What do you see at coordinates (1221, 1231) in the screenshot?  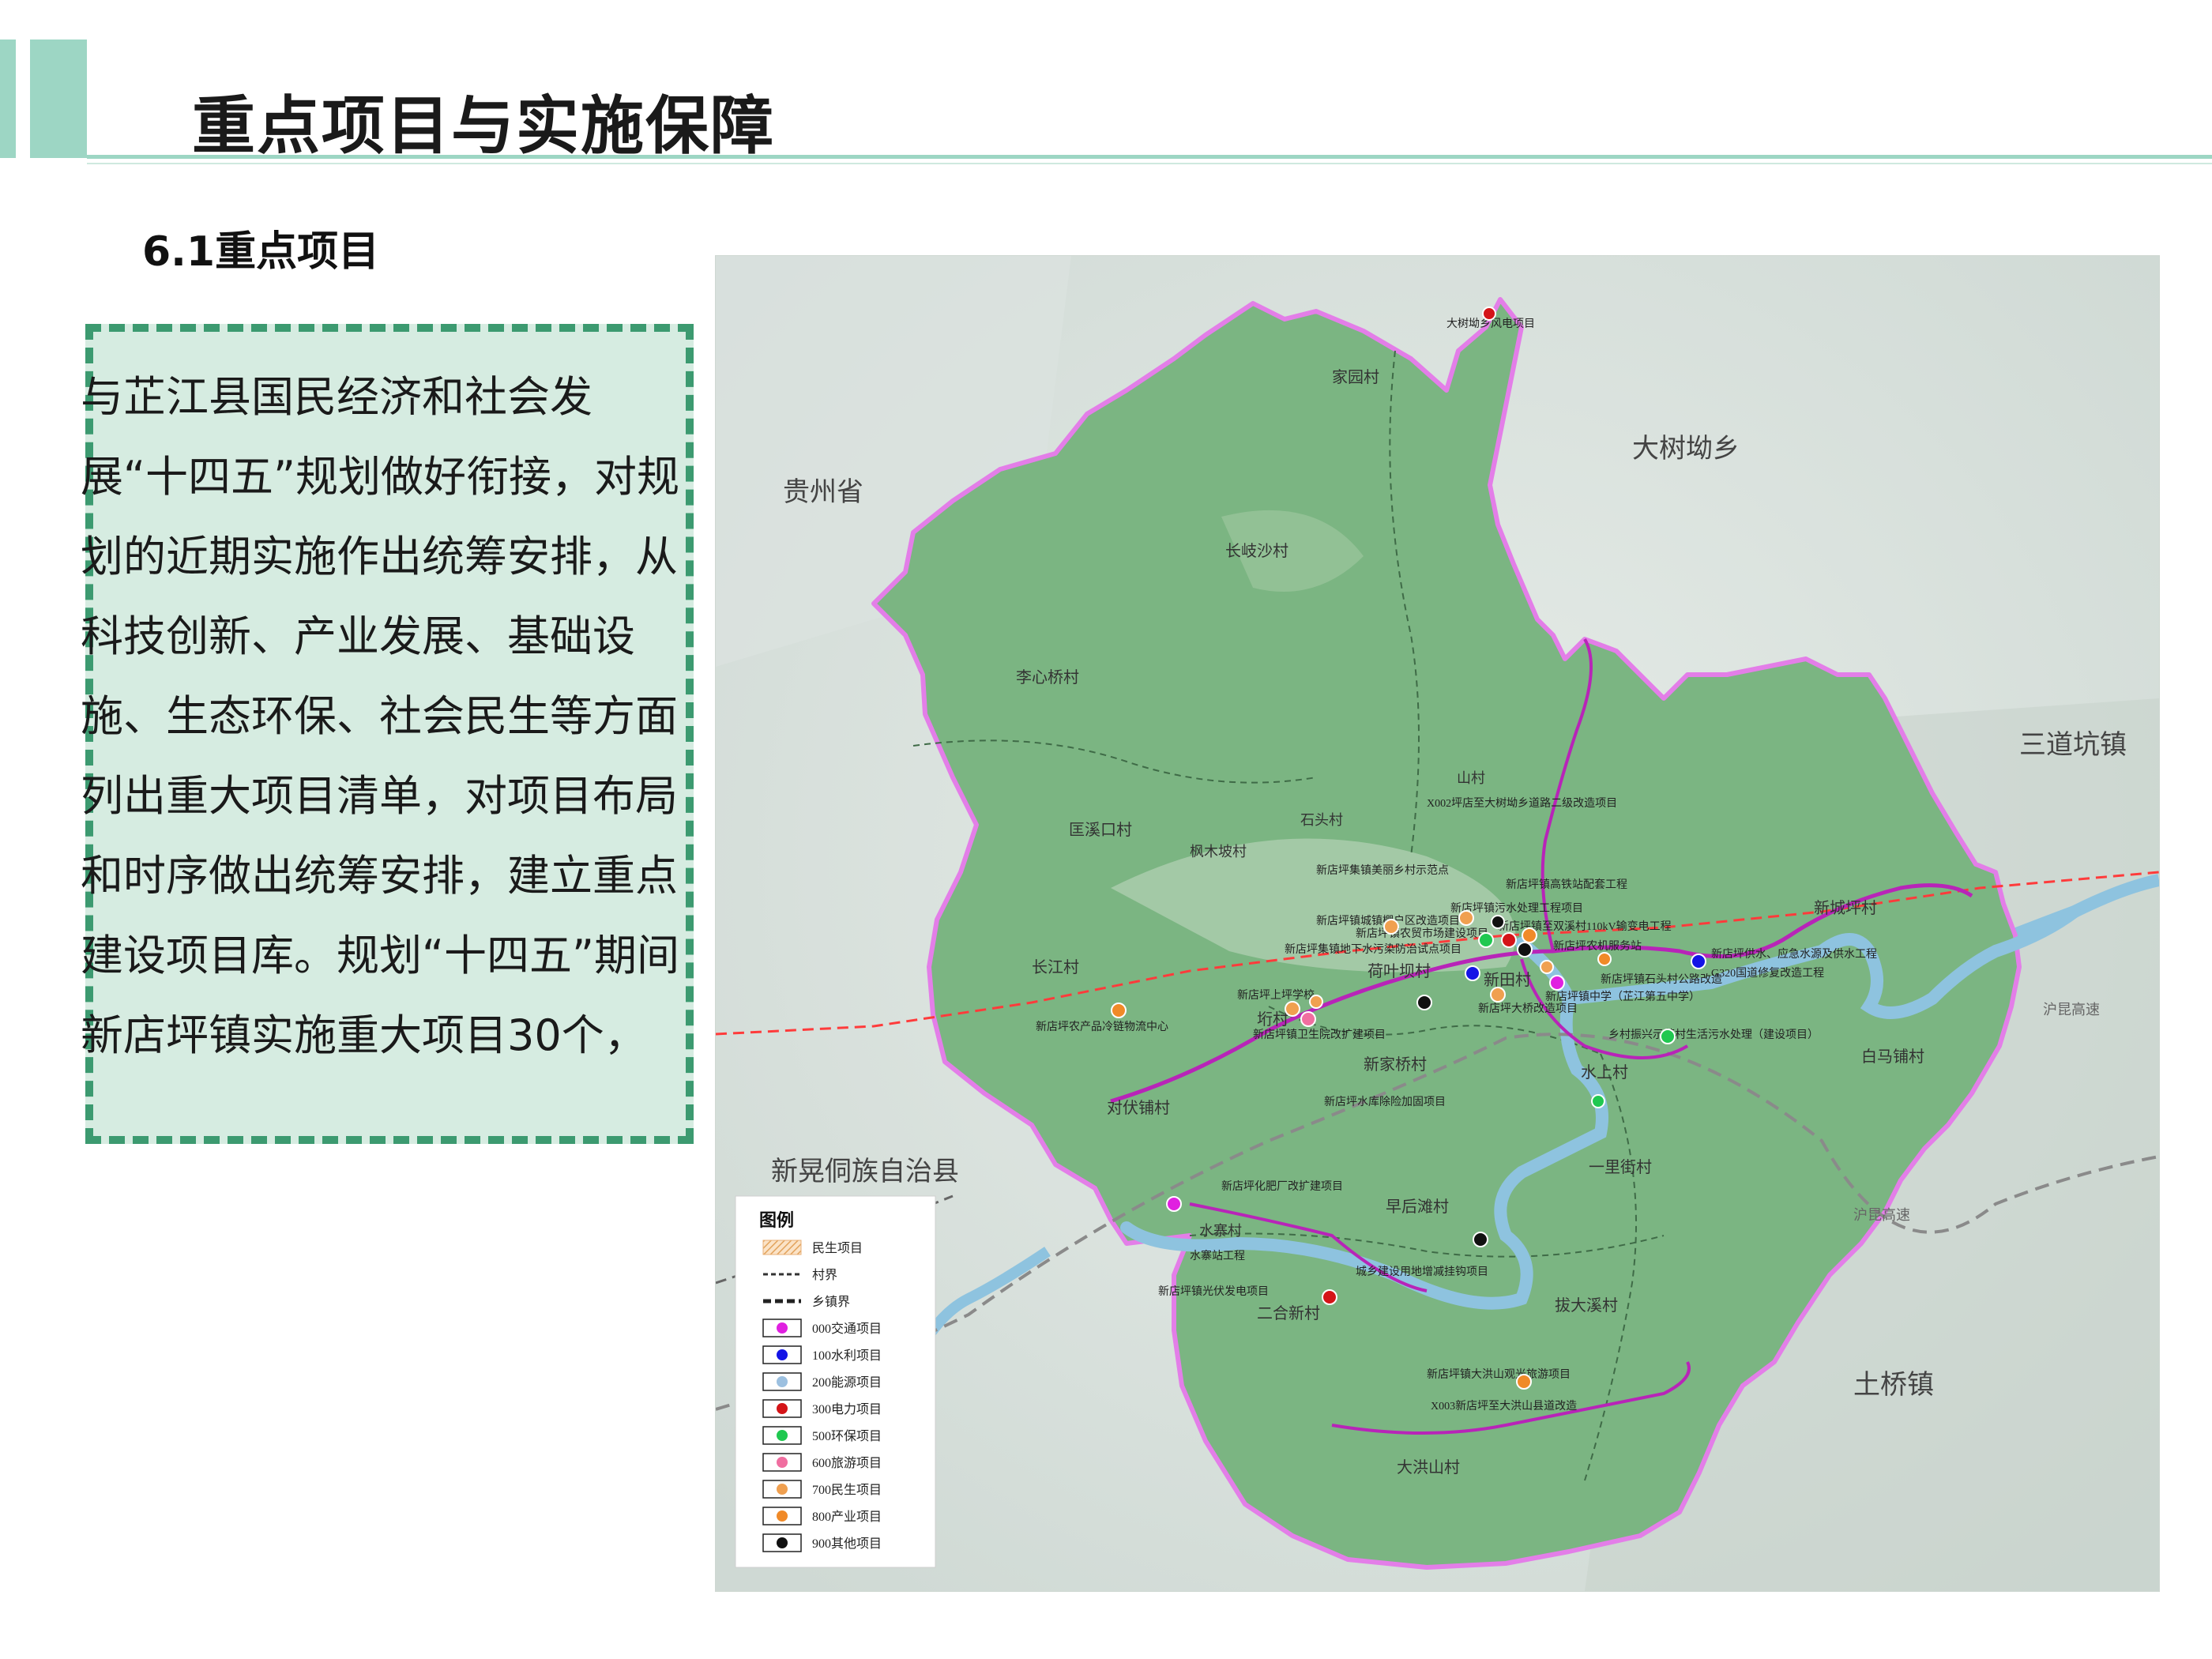 I see `village-label: 水寨村` at bounding box center [1221, 1231].